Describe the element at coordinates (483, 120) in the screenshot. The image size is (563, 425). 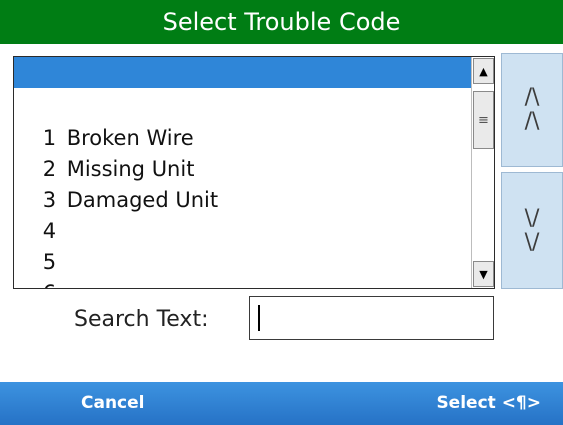
I see `scroll-thumb: ≡` at that location.